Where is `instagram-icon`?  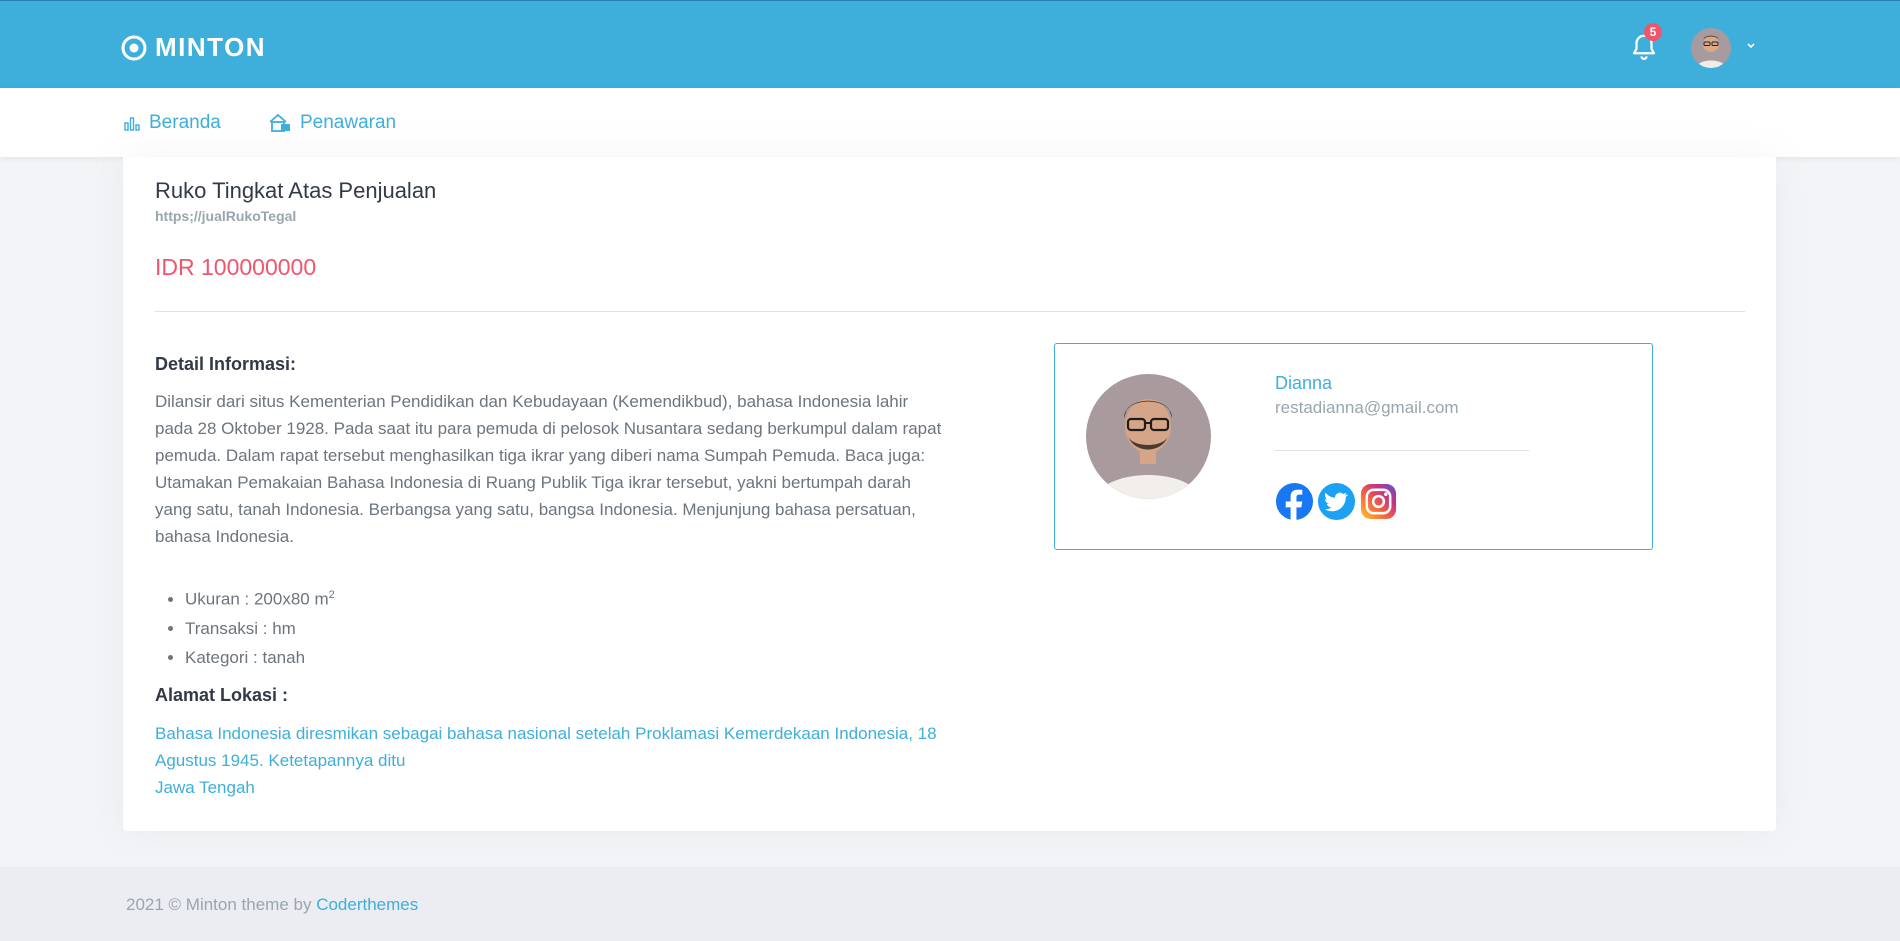
instagram-icon is located at coordinates (1378, 501).